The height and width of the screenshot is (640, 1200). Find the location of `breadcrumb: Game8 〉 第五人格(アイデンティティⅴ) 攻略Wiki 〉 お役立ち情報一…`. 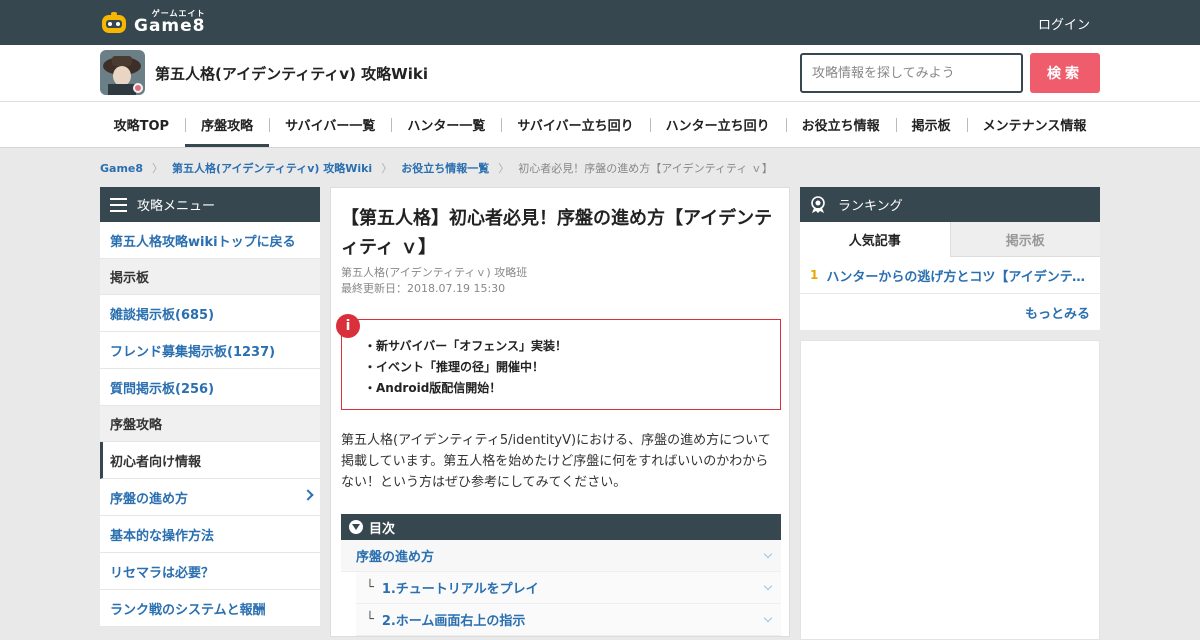

breadcrumb: Game8 〉 第五人格(アイデンティティⅴ) 攻略Wiki 〉 お役立ち情報一… is located at coordinates (436, 168).